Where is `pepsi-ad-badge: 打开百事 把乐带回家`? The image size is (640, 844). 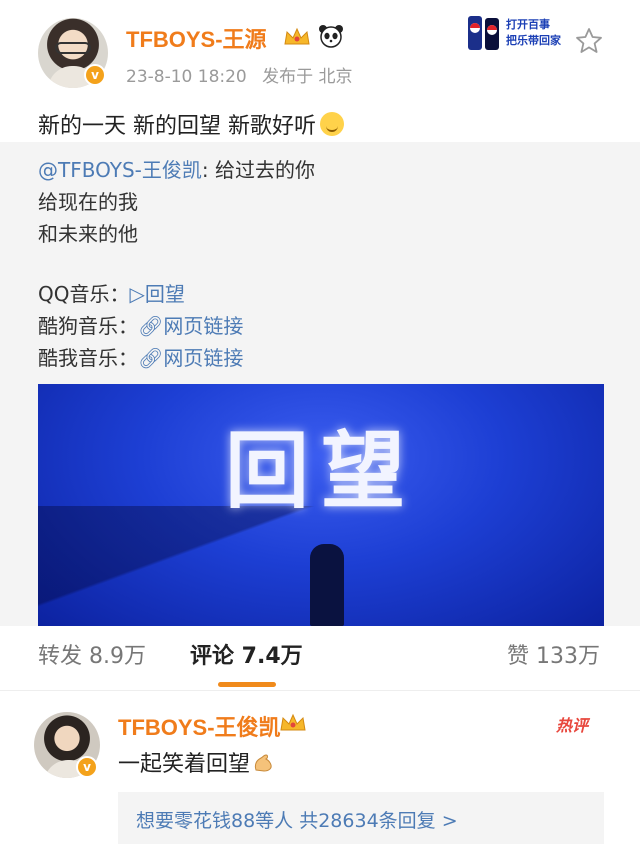
pepsi-ad-badge: 打开百事 把乐带回家 is located at coordinates (518, 33).